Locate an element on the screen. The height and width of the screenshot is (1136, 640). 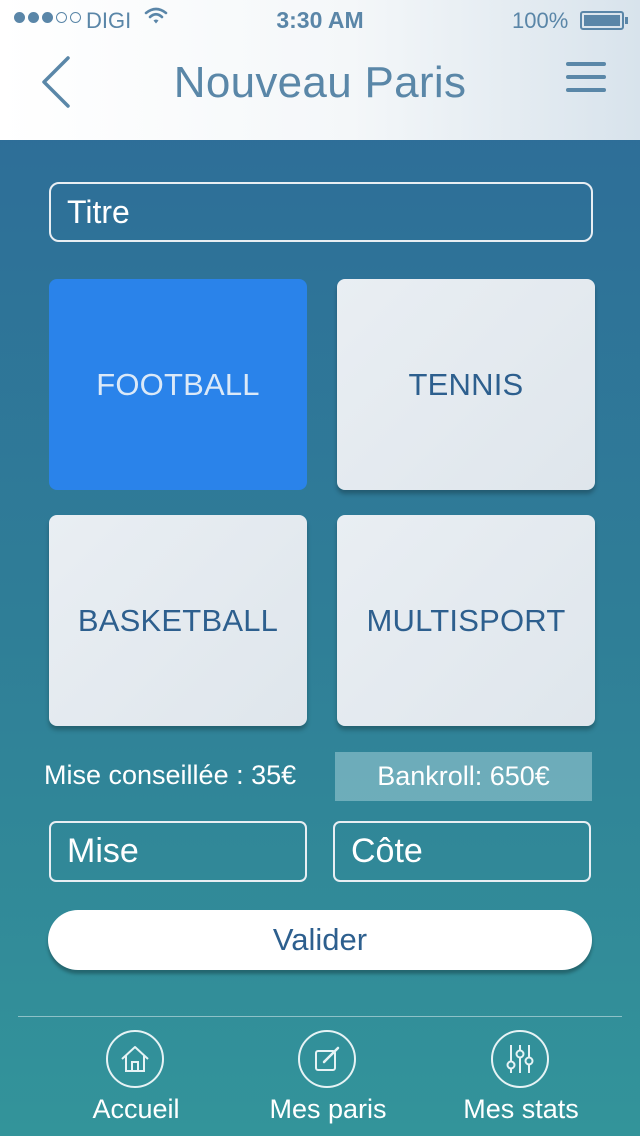
tab-label: Accueil is located at coordinates (136, 1109).